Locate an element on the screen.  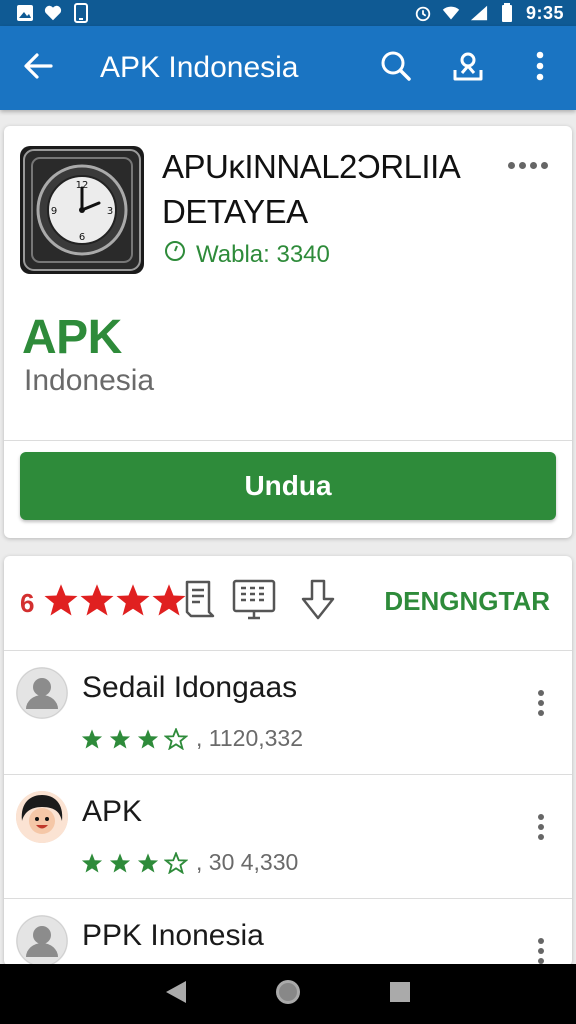
download-icon is located at coordinates (318, 602).